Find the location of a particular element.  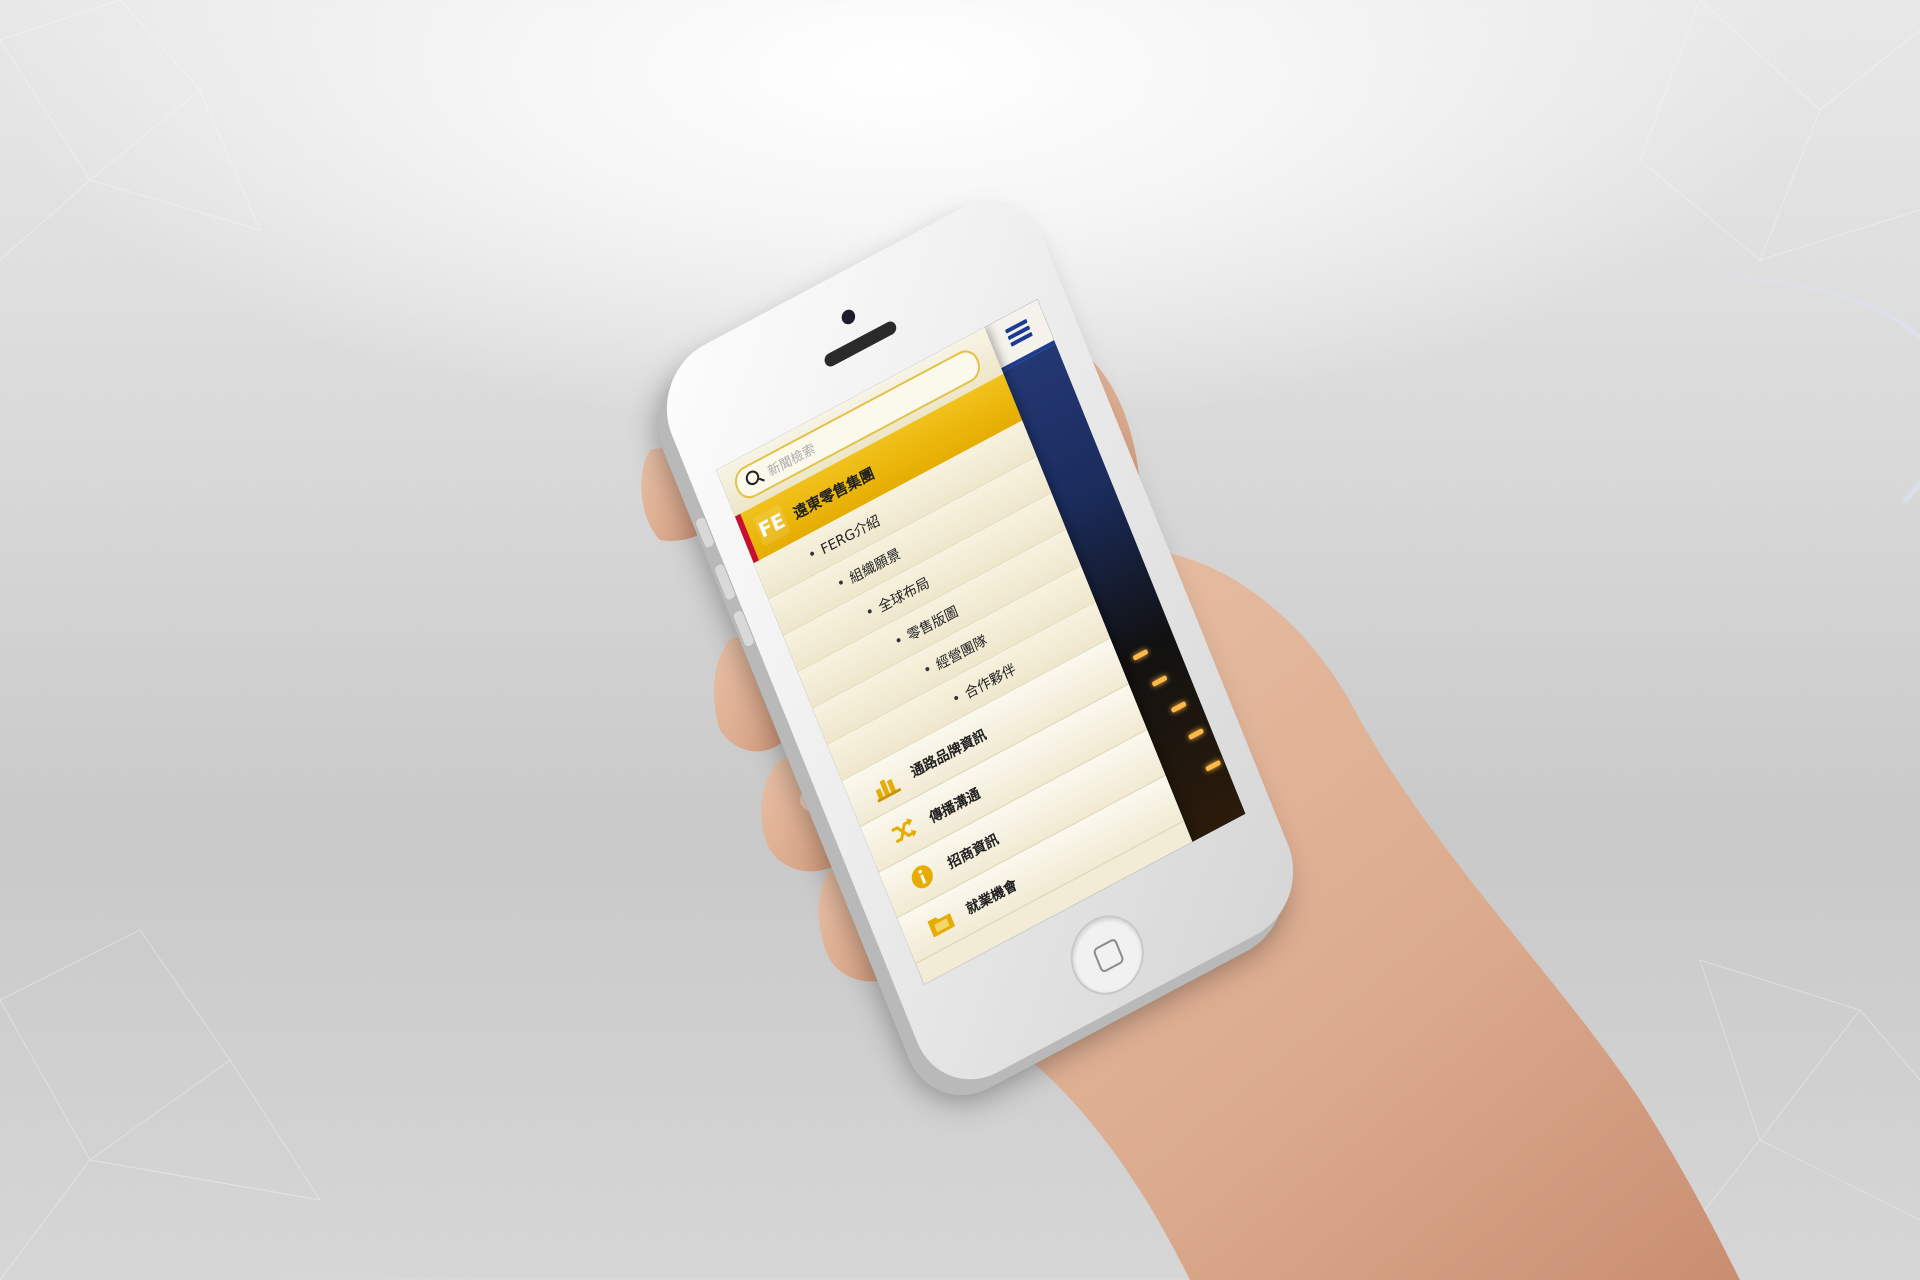

info-icon is located at coordinates (922, 877).